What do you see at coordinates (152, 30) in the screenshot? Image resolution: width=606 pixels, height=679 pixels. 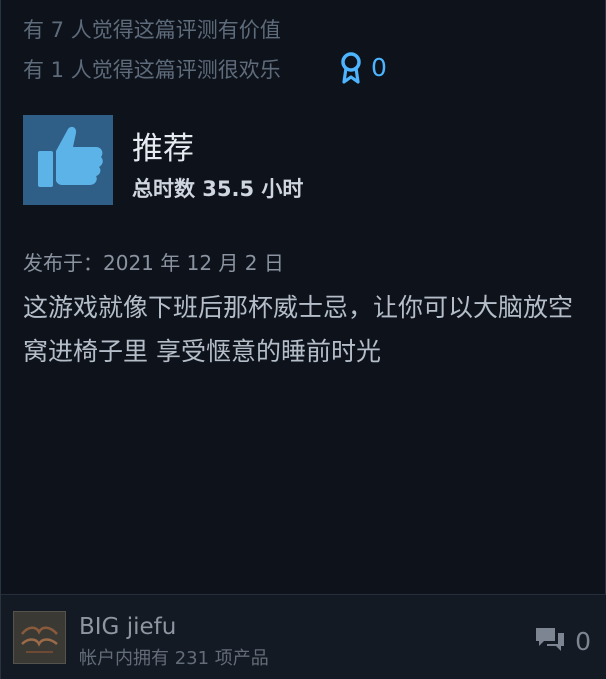 I see `helpful-count: 有 7 人觉得这篇评测有价值` at bounding box center [152, 30].